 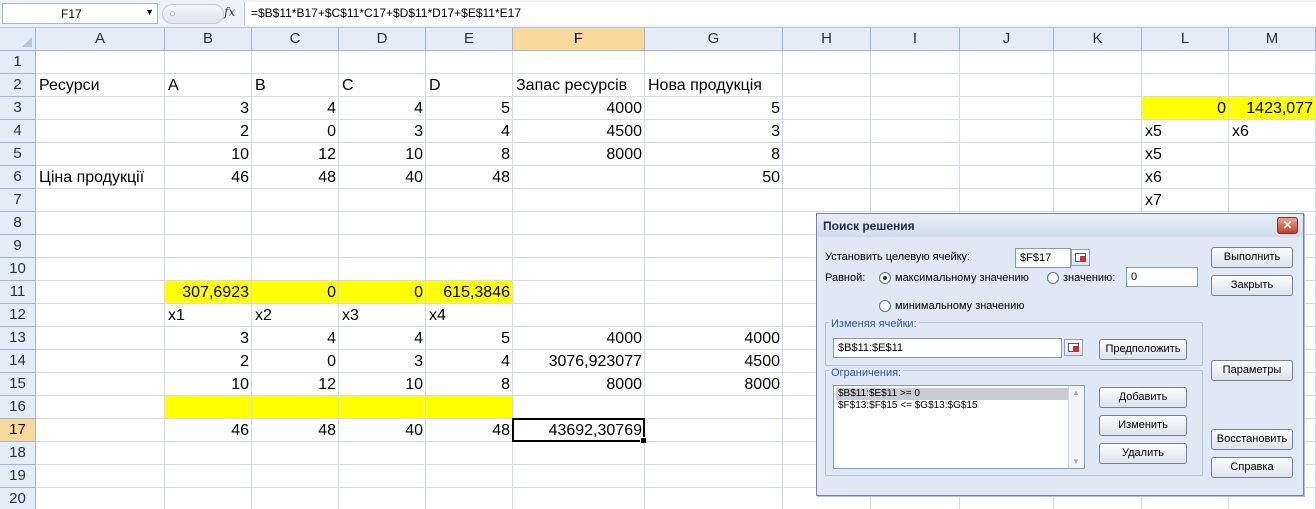 I want to click on cell-f15: 8000, so click(x=579, y=384).